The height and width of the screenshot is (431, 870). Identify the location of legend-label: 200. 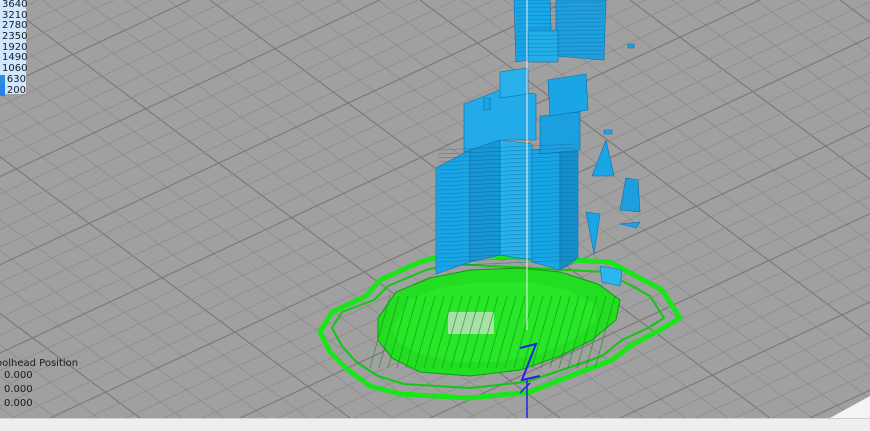
(16, 90).